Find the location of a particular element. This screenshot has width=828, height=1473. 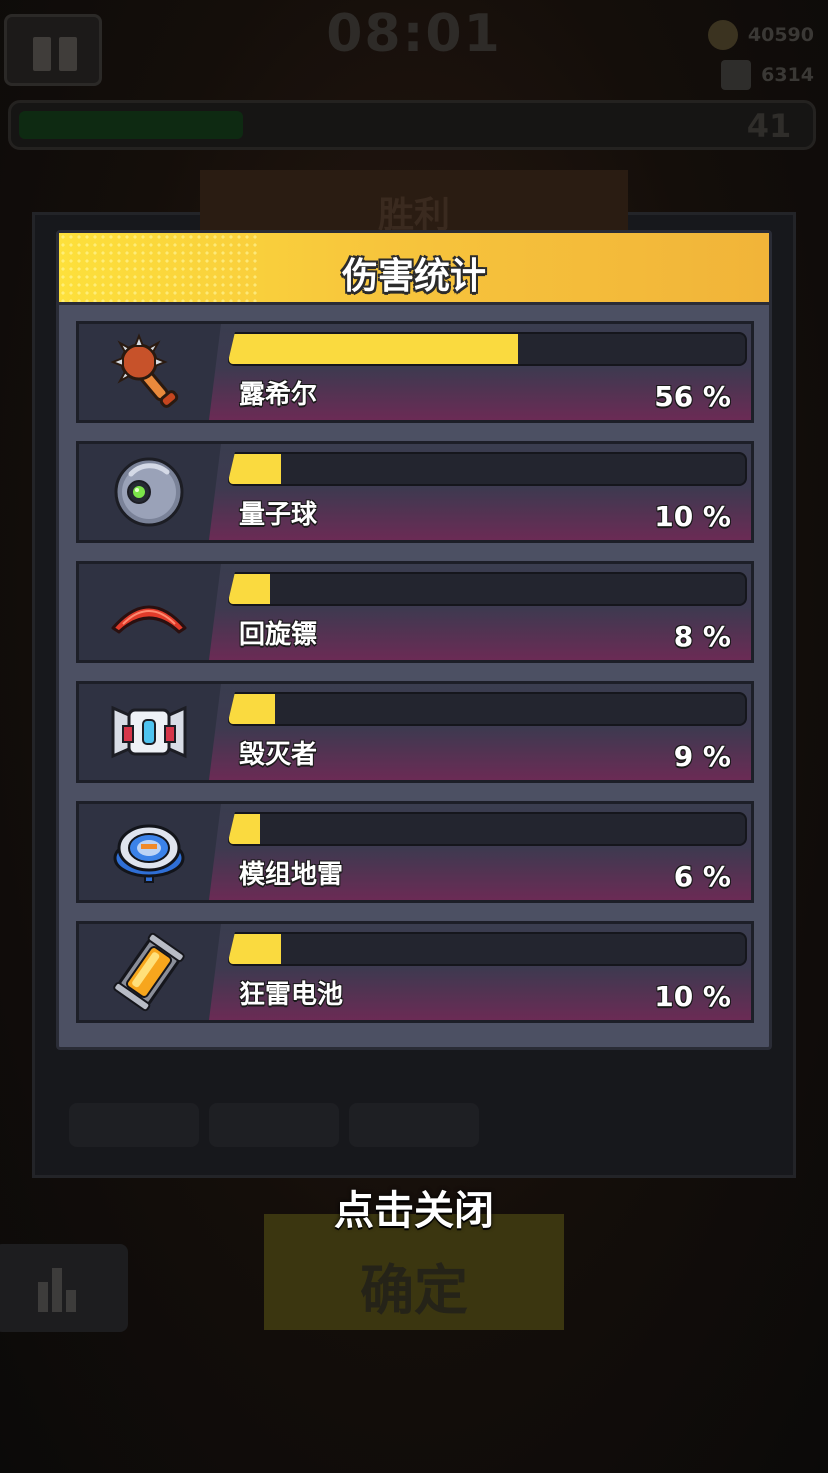

stats-button is located at coordinates (64, 1288).